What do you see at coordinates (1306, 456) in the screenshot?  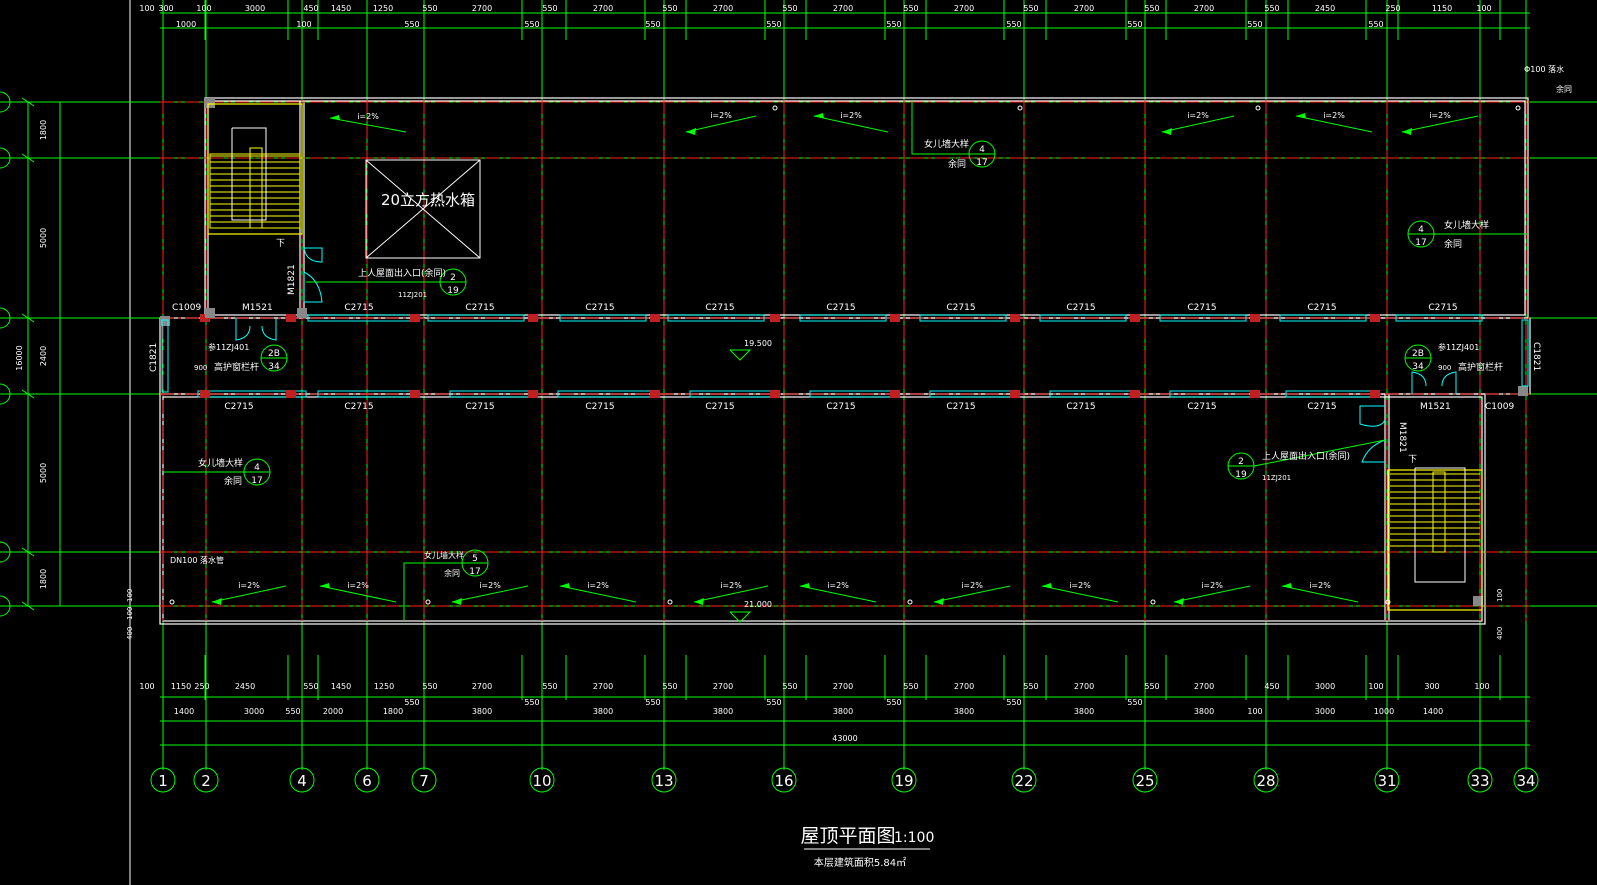 I see `exit-label-bottom: 上人屋面出入口(余同)` at bounding box center [1306, 456].